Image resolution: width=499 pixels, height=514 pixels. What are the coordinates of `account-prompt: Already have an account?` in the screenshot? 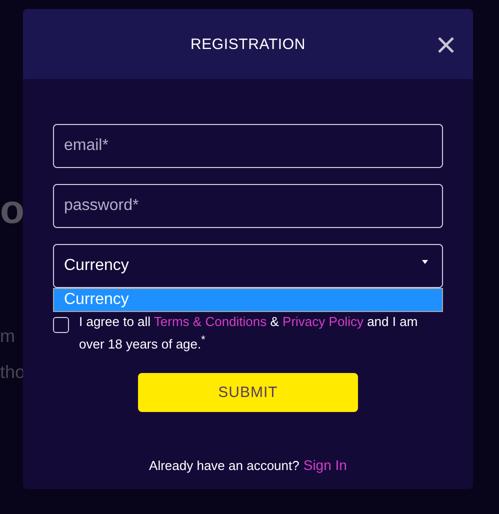 It's located at (224, 466).